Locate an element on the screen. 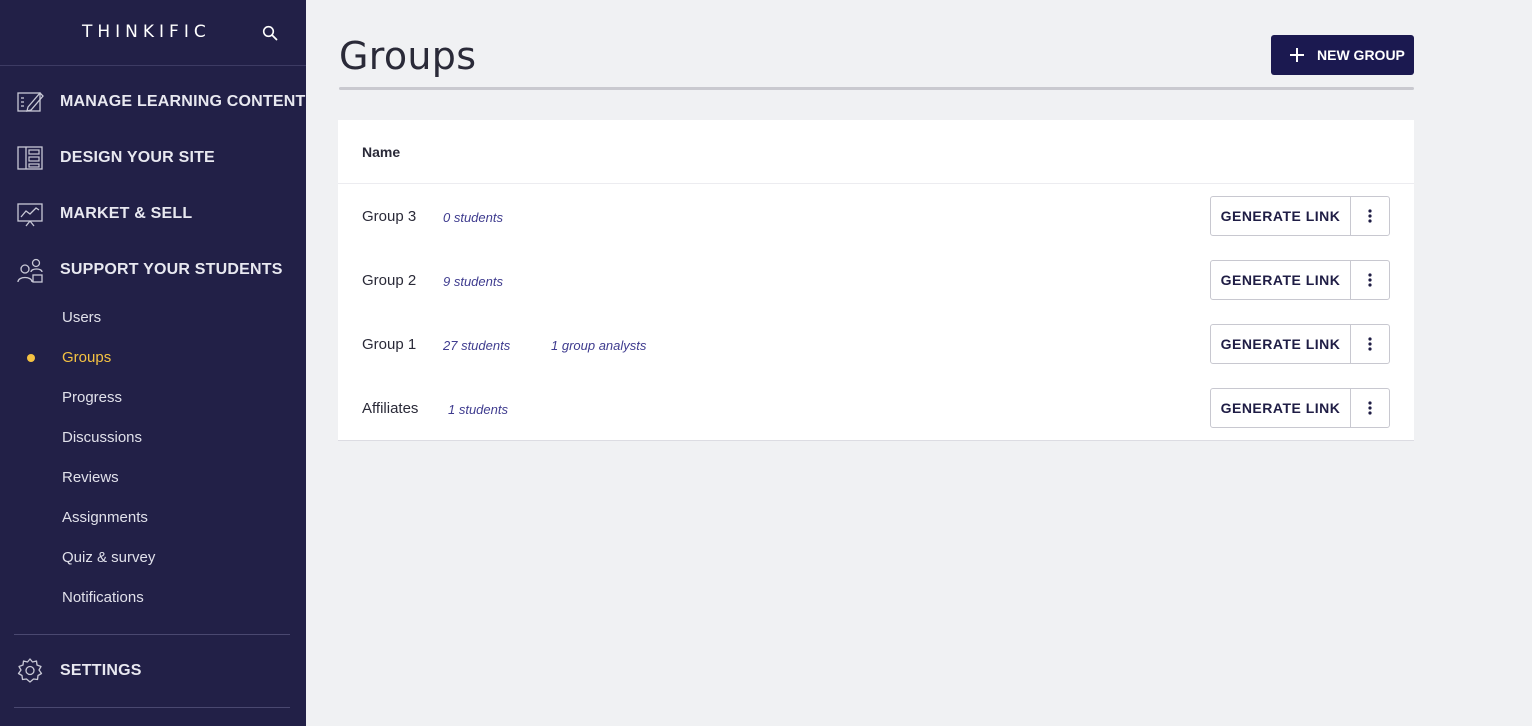  nav-manage-learning-content: MANAGE LEARNING CONTENT is located at coordinates (153, 102).